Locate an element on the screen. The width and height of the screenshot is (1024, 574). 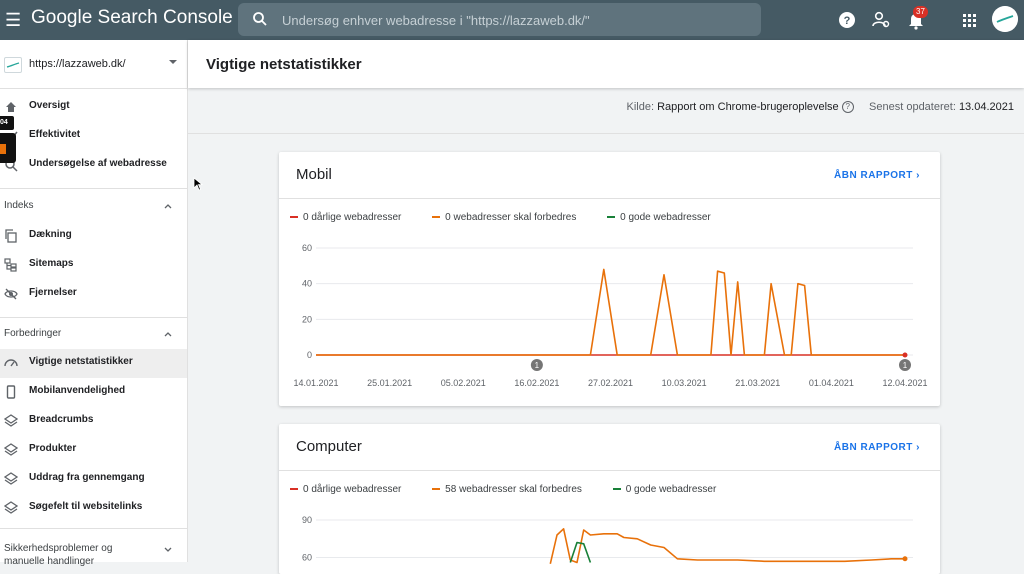
legend-item-needs-improvement: 58 webadresser skal forbedres is located at coordinates (507, 489).